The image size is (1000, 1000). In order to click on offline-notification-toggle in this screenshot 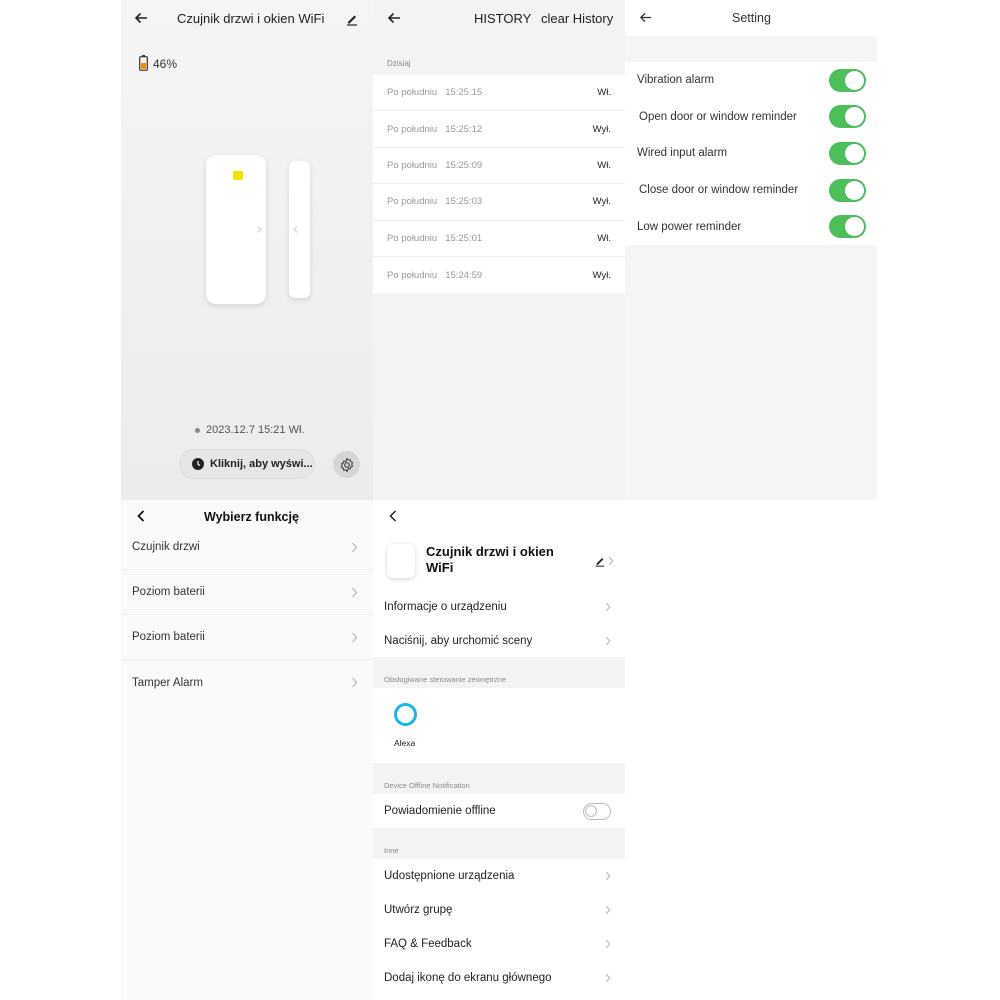, I will do `click(597, 811)`.